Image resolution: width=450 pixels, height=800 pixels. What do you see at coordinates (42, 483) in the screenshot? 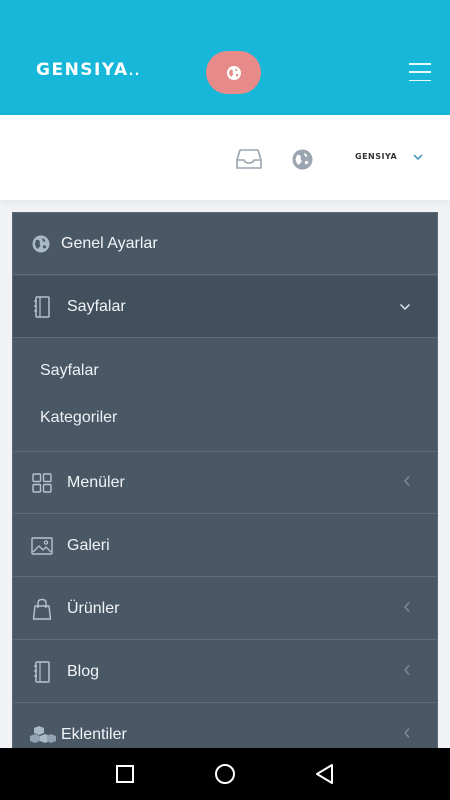
I see `grid-icon` at bounding box center [42, 483].